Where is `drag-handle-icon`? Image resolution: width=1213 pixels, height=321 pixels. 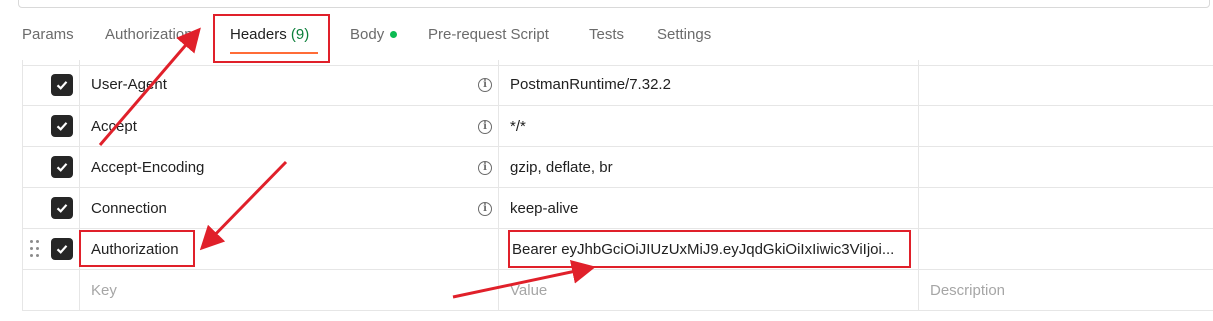 drag-handle-icon is located at coordinates (35, 249).